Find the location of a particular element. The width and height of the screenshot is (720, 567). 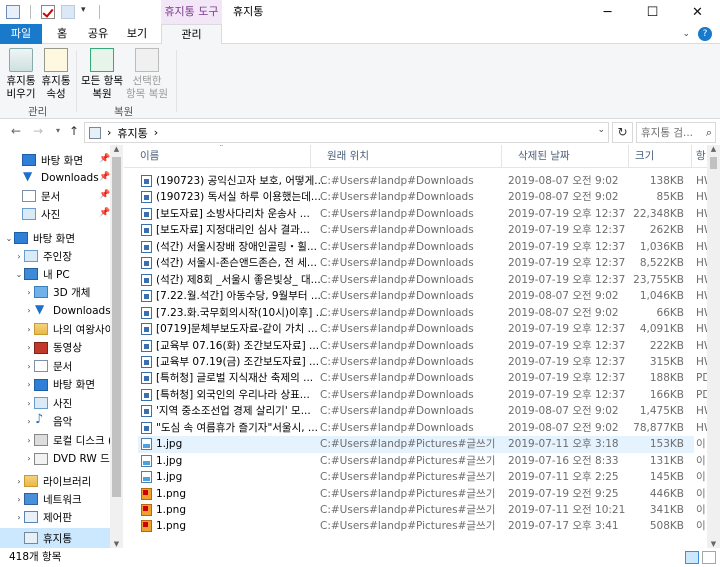

close-button: ✕ is located at coordinates (697, 12).